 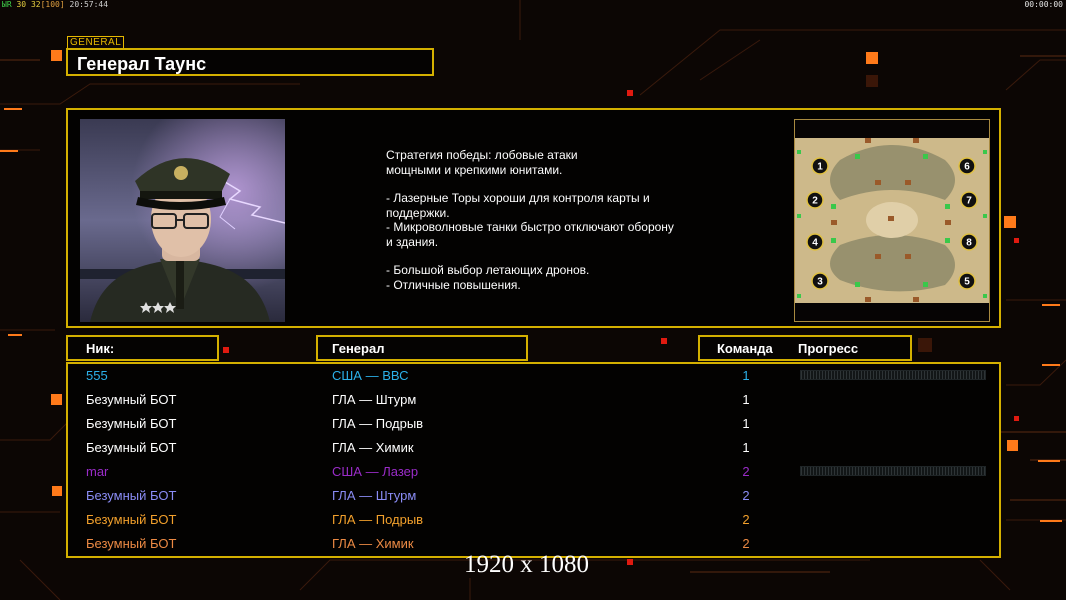 What do you see at coordinates (533, 402) in the screenshot?
I see `player-row: Безумный БОТ ГЛА — Штурм 1` at bounding box center [533, 402].